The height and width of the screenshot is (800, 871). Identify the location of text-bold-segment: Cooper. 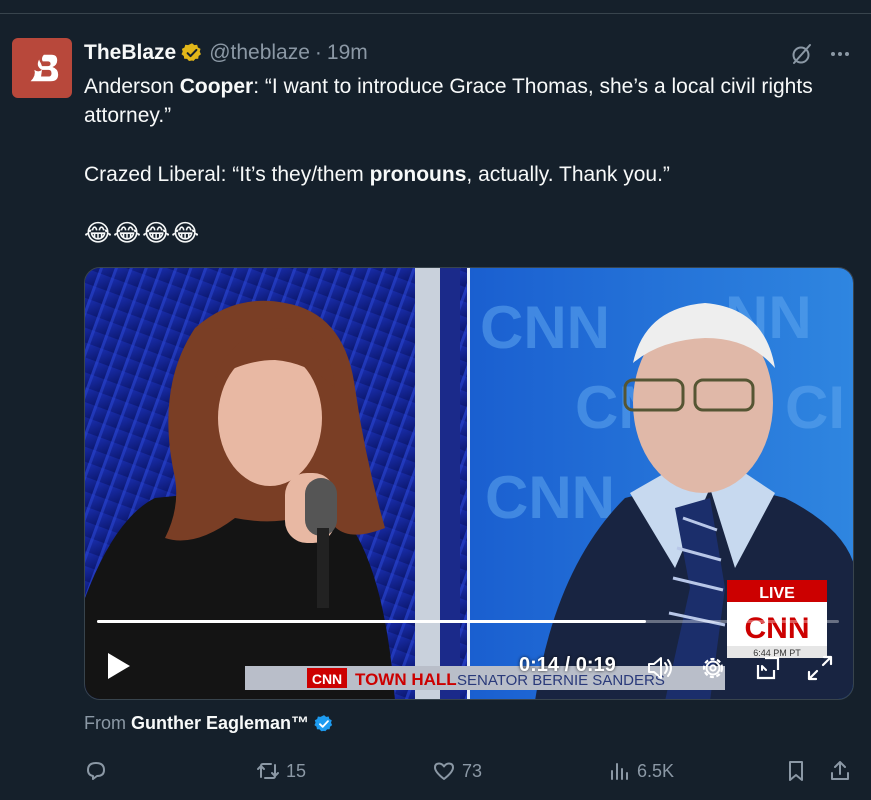
(216, 86).